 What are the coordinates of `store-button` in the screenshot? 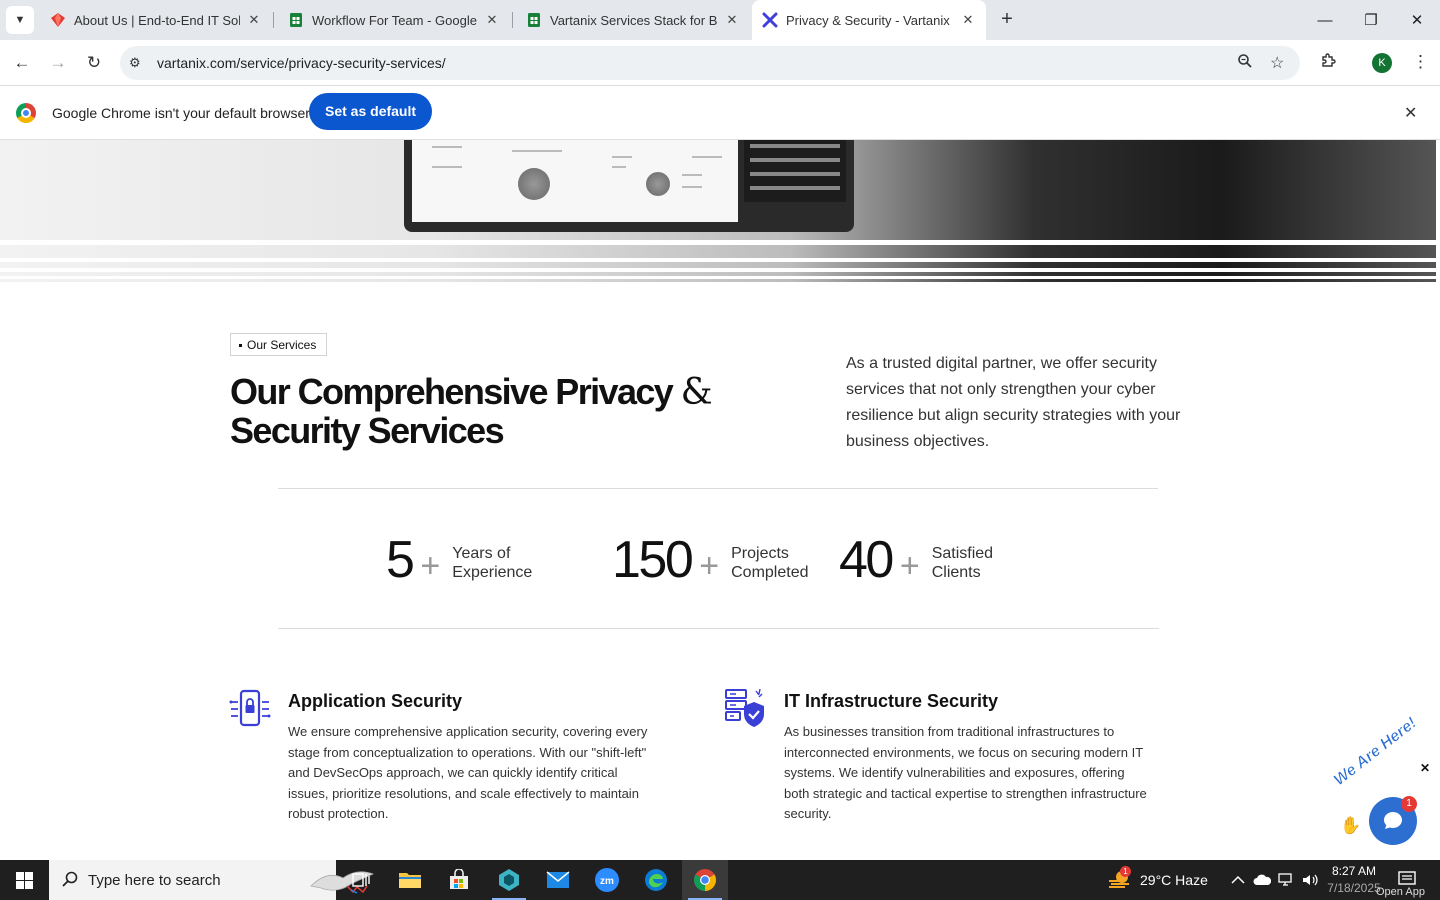 It's located at (459, 880).